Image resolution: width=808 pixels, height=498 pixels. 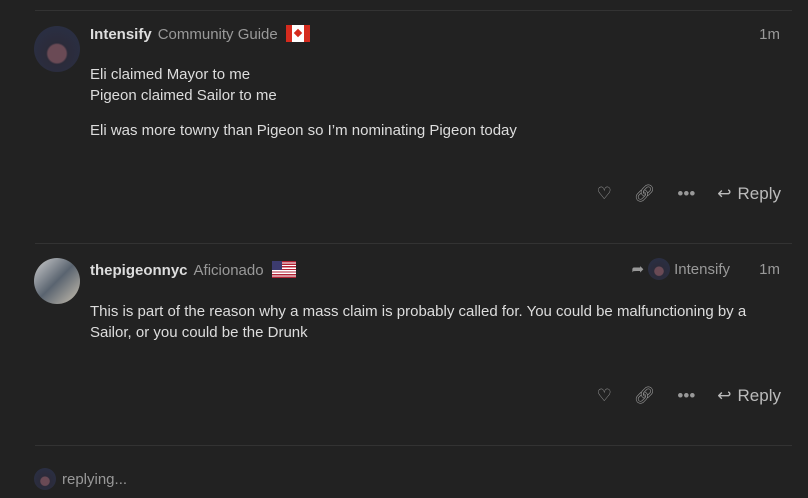 What do you see at coordinates (297, 33) in the screenshot?
I see `canada-flag-icon` at bounding box center [297, 33].